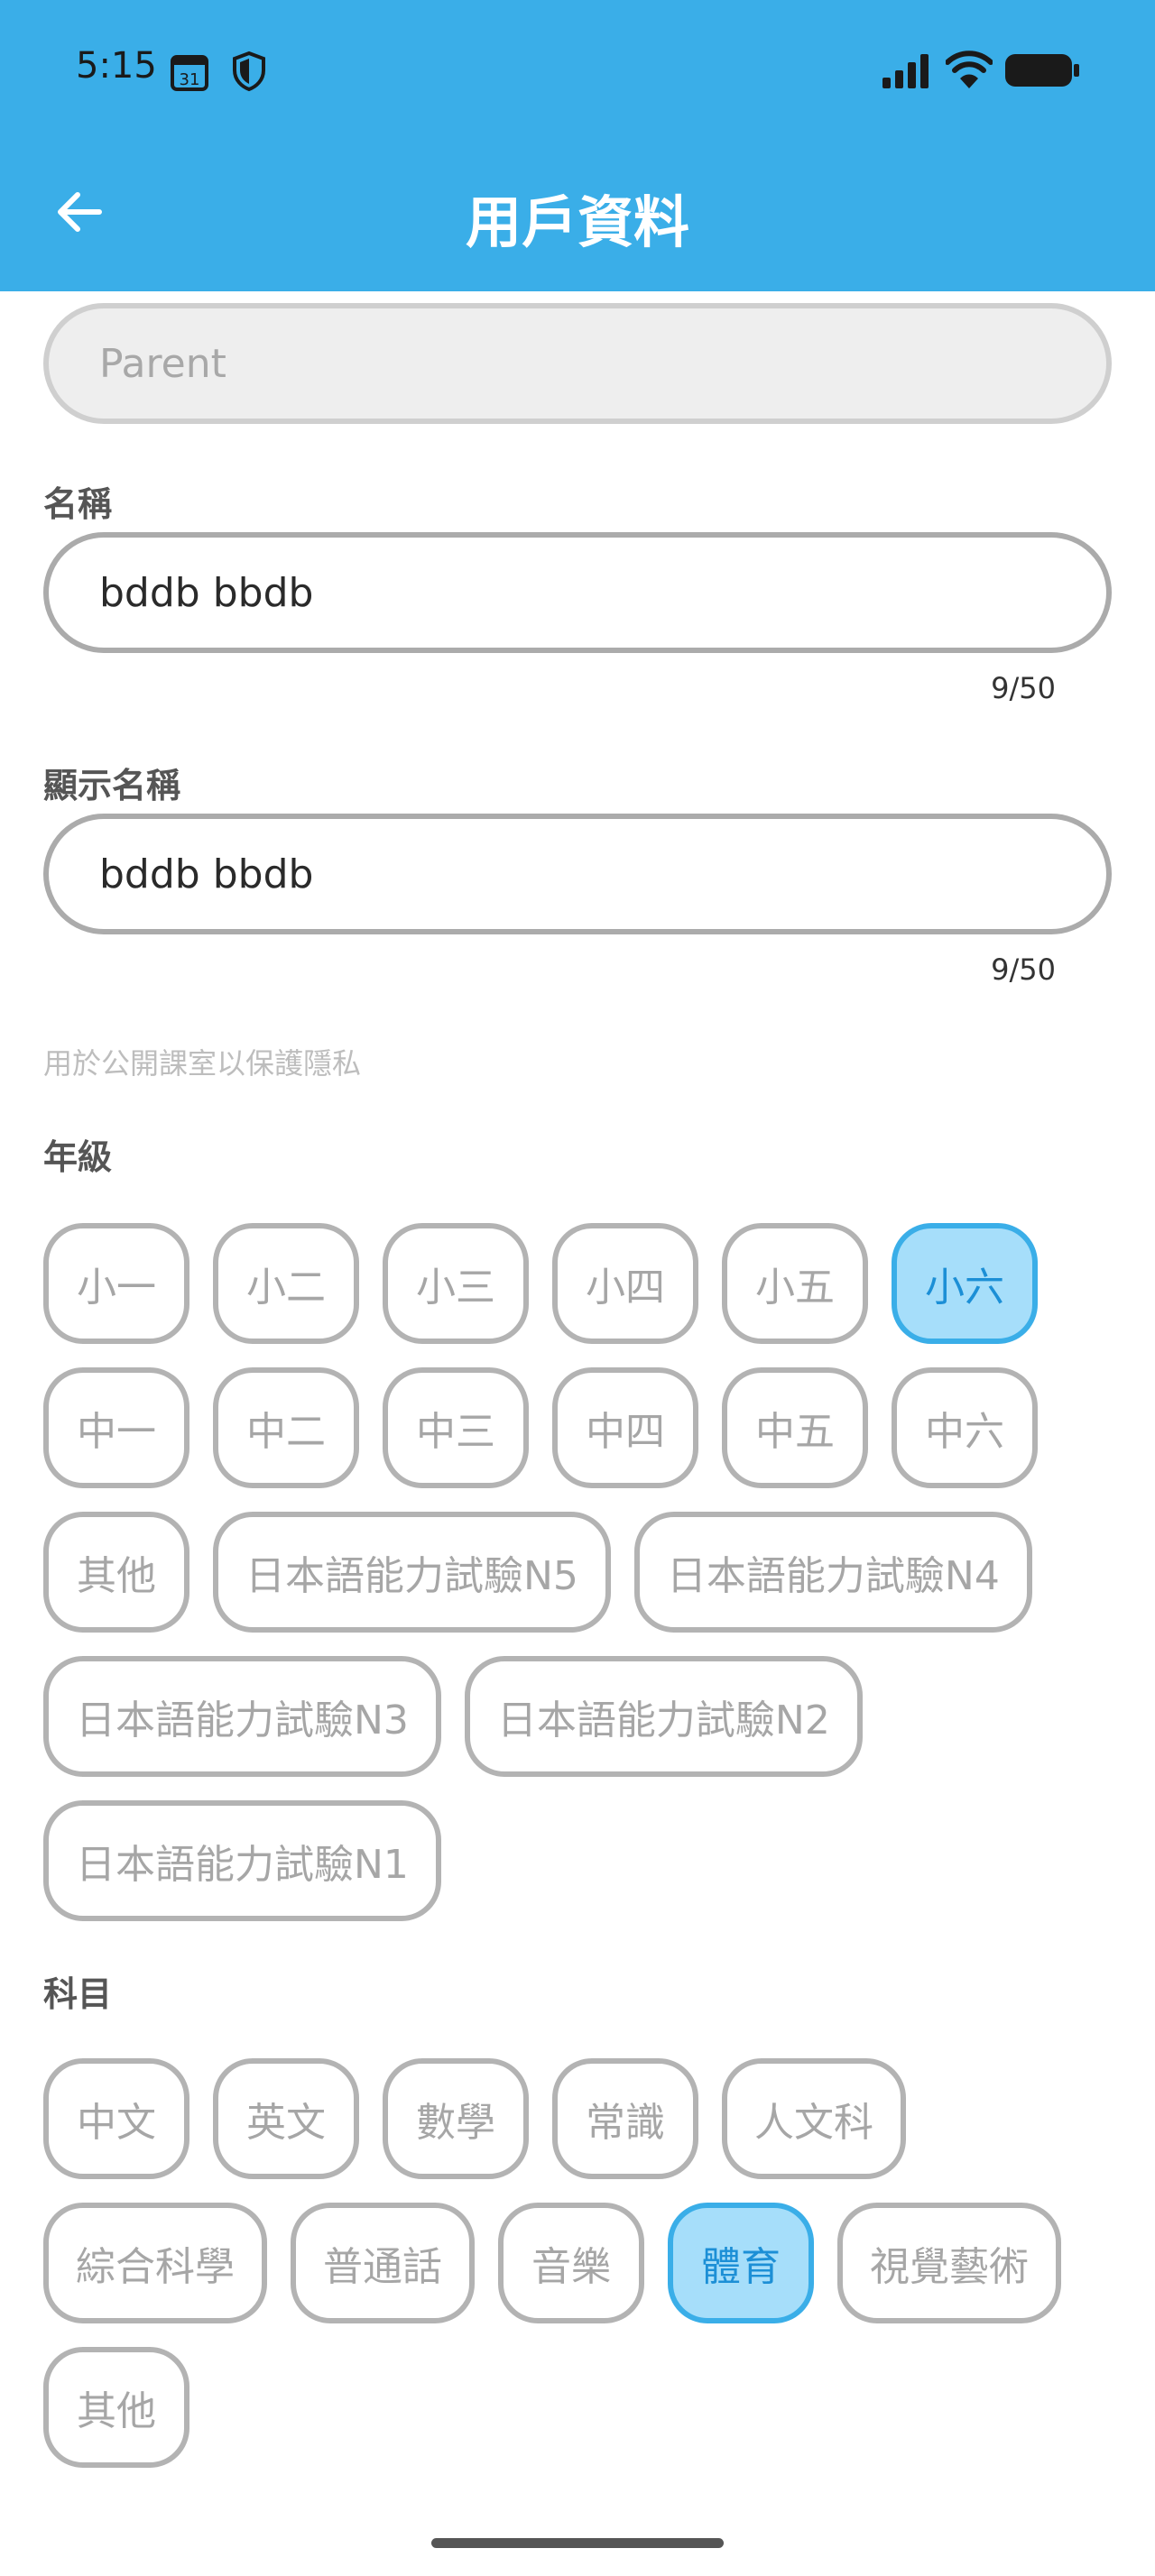  Describe the element at coordinates (577, 364) in the screenshot. I see `role-field: Parent` at that location.